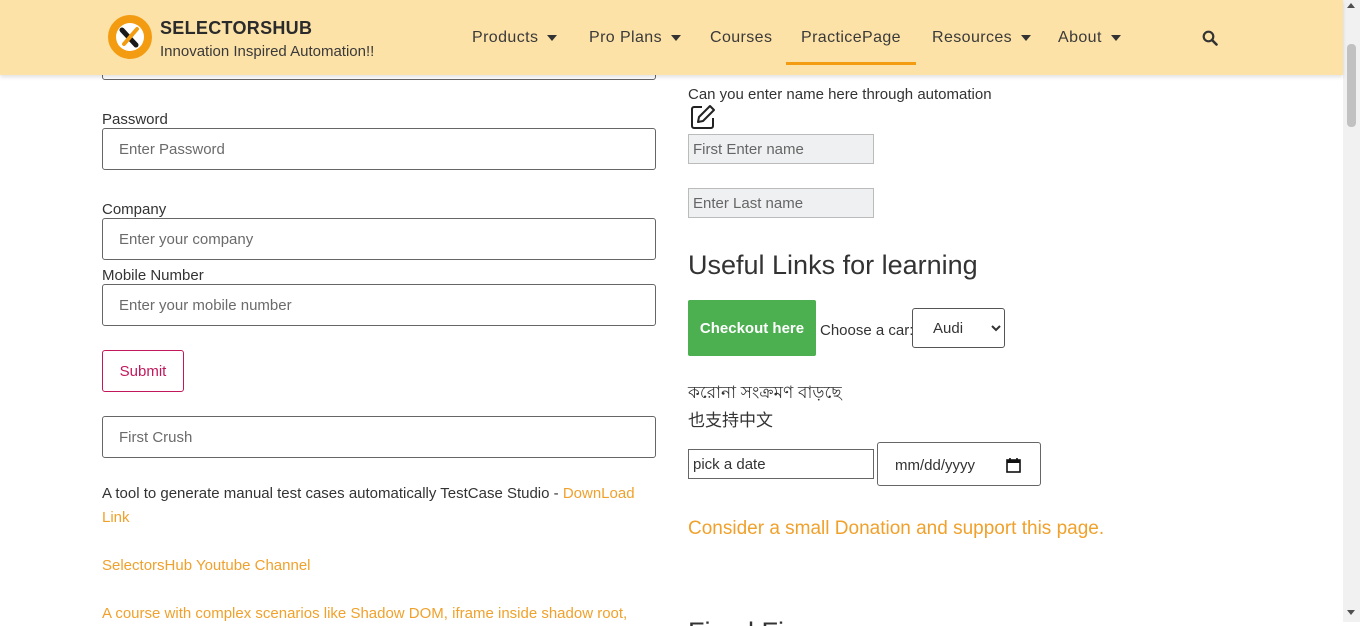 Image resolution: width=1360 pixels, height=626 pixels. Describe the element at coordinates (1080, 37) in the screenshot. I see `nav-about-label: About` at that location.